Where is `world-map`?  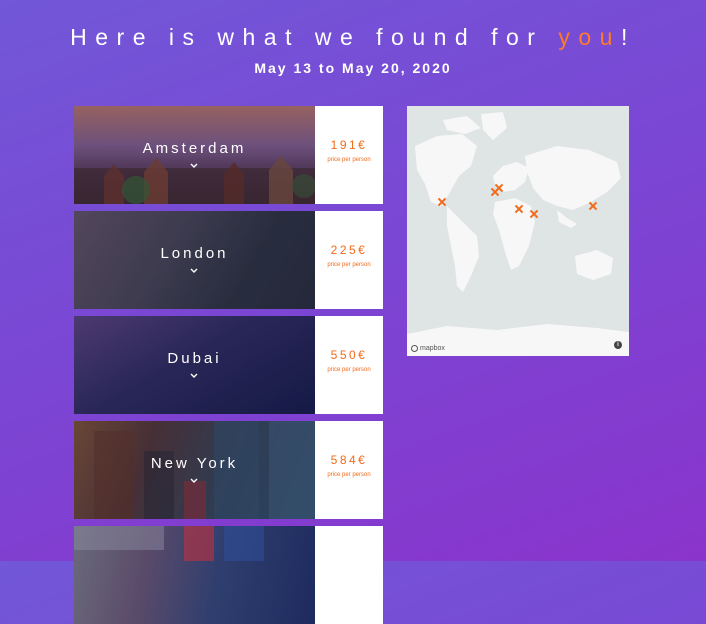 world-map is located at coordinates (518, 231).